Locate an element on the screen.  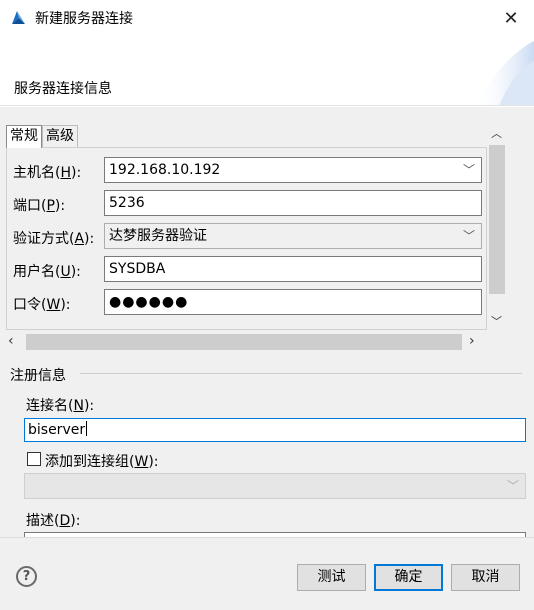
auth-method-select: 达梦服务器验证 ﹀ is located at coordinates (293, 236).